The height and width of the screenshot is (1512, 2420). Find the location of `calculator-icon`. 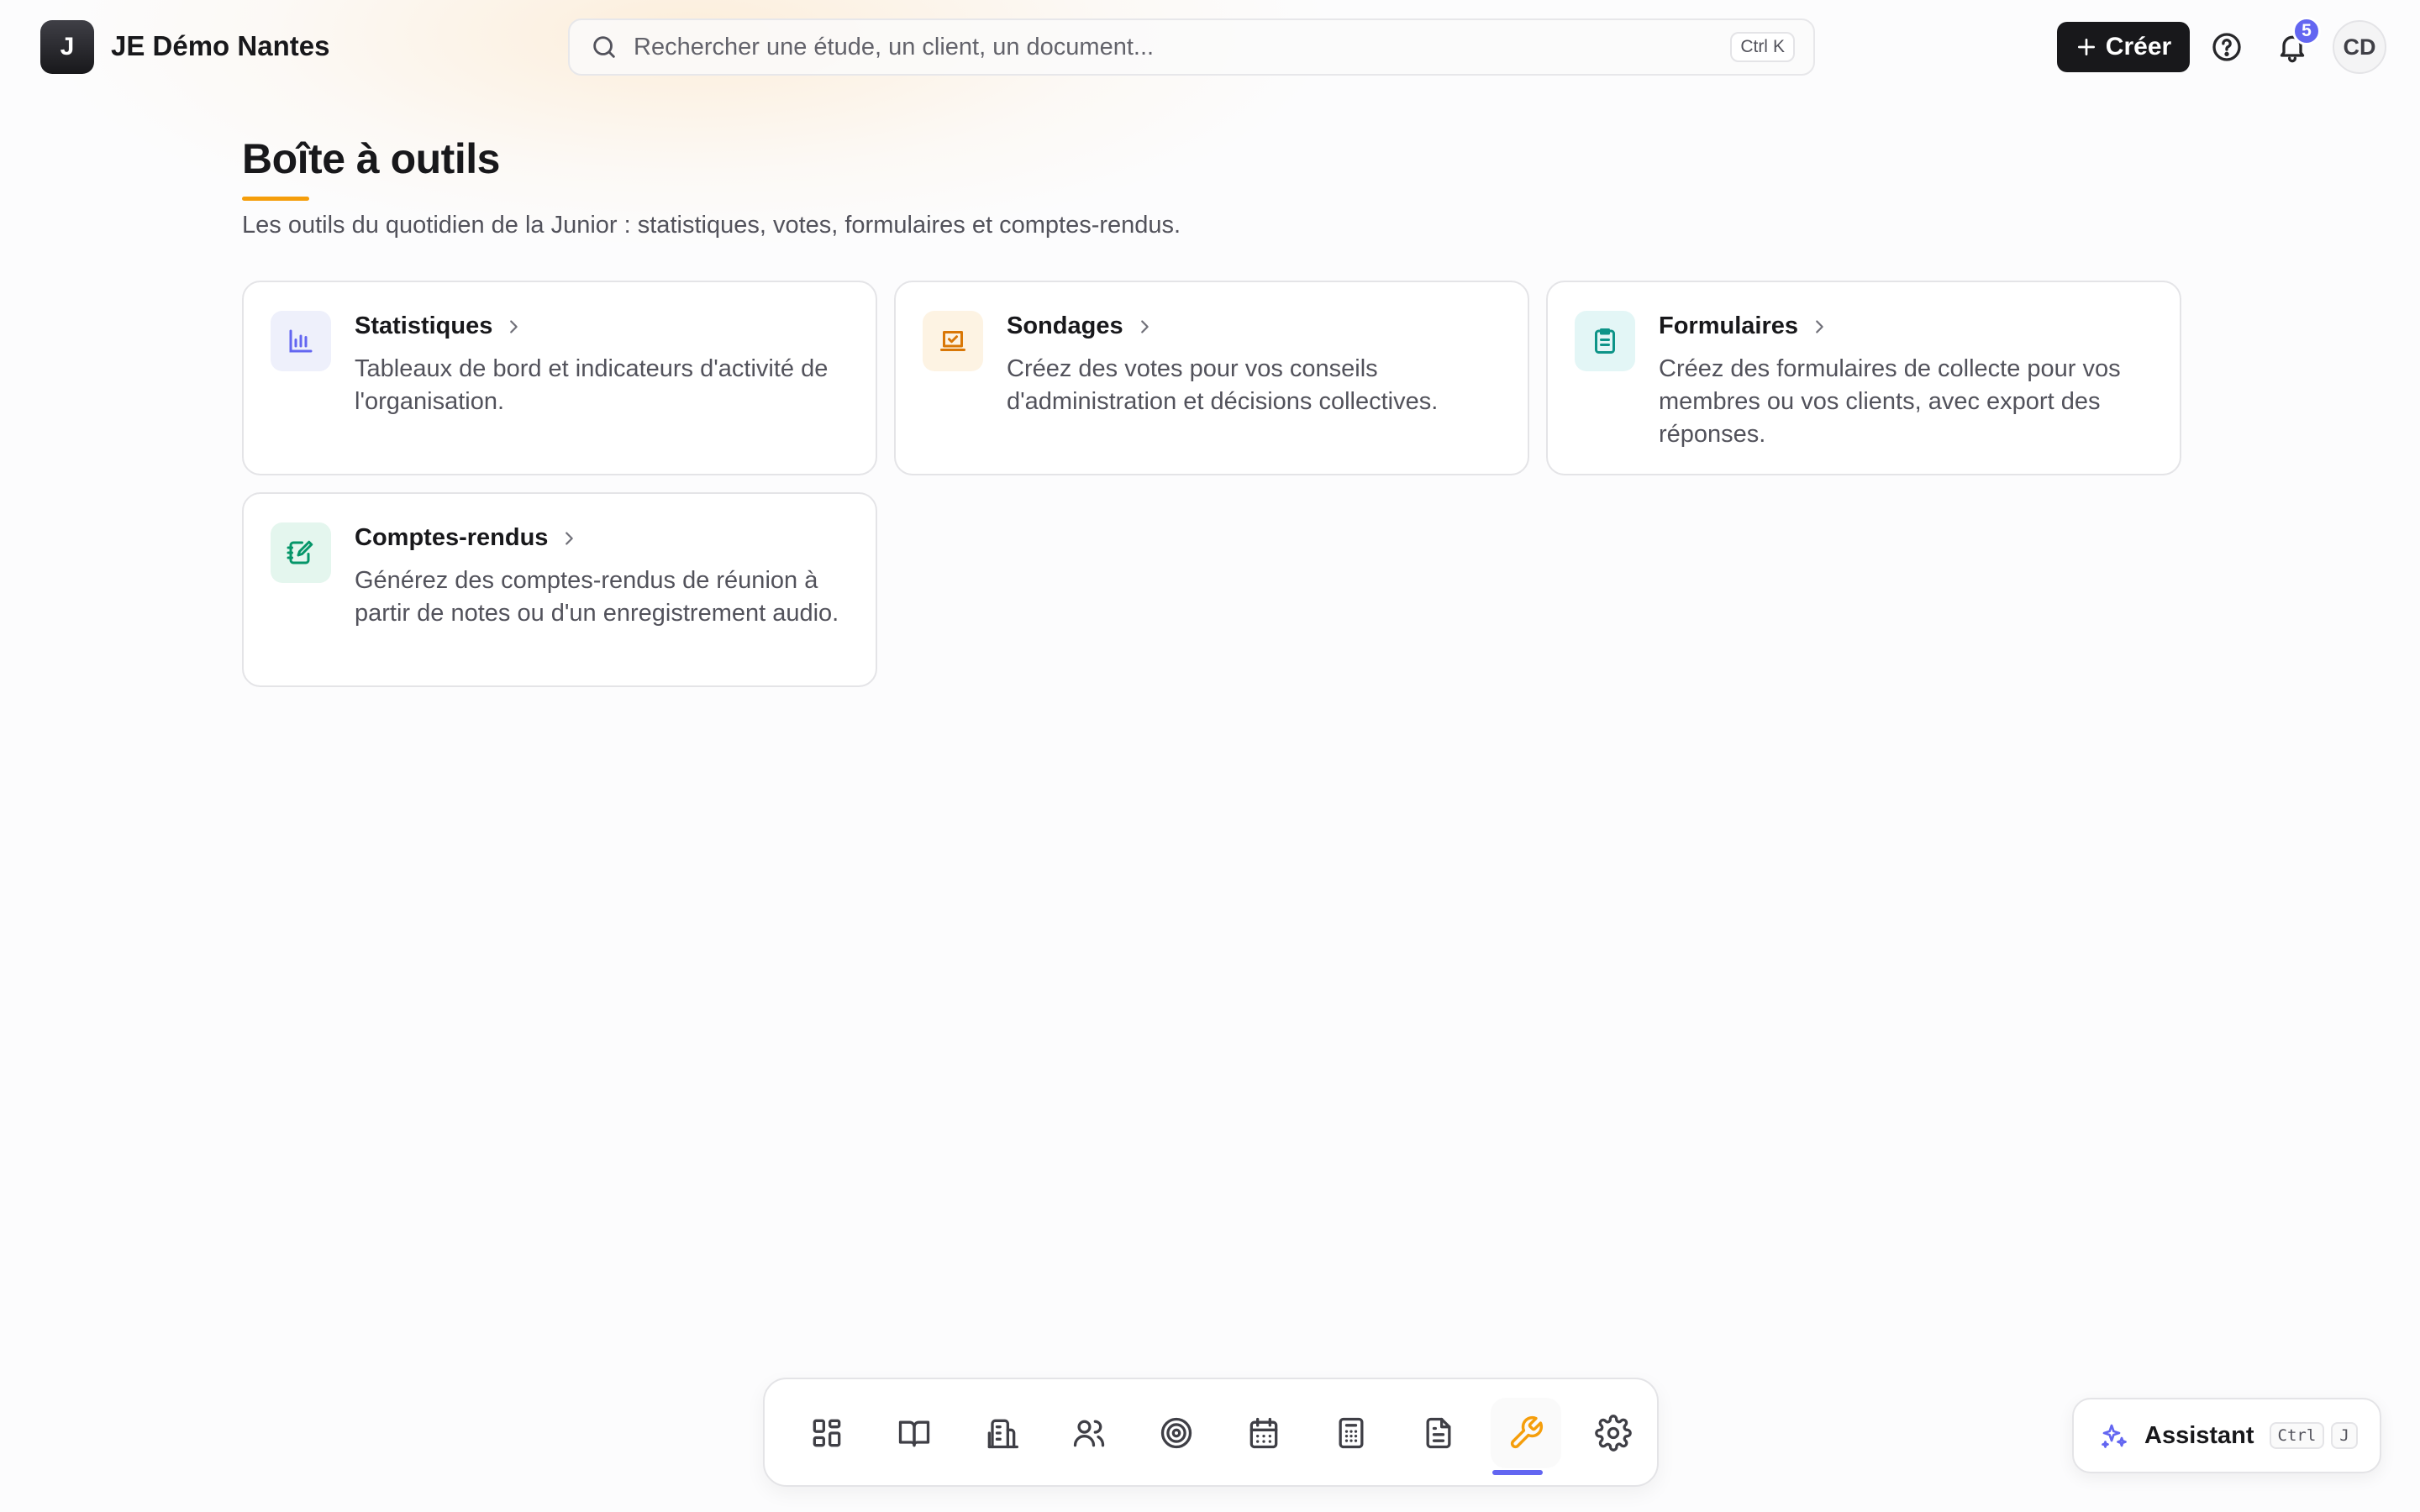

calculator-icon is located at coordinates (1351, 1433).